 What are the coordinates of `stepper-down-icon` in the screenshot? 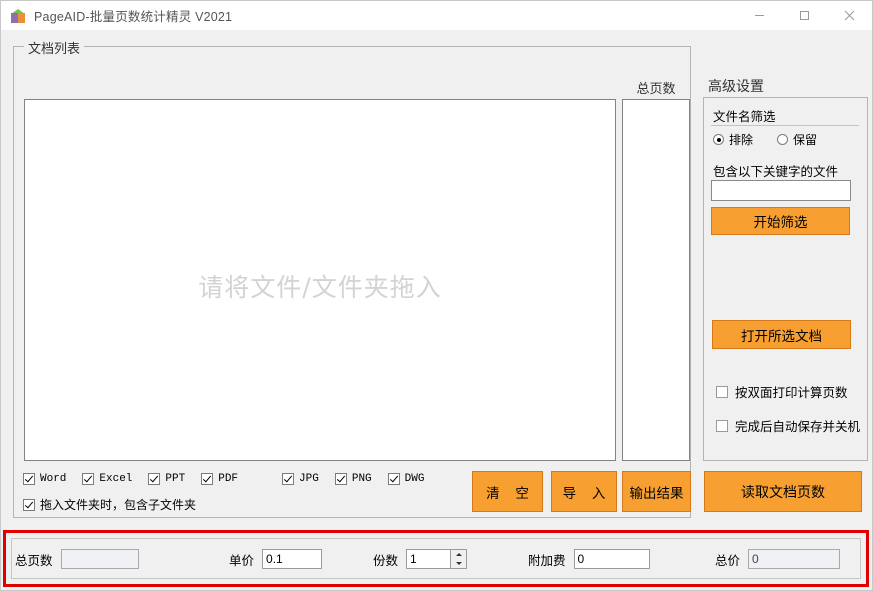 It's located at (458, 563).